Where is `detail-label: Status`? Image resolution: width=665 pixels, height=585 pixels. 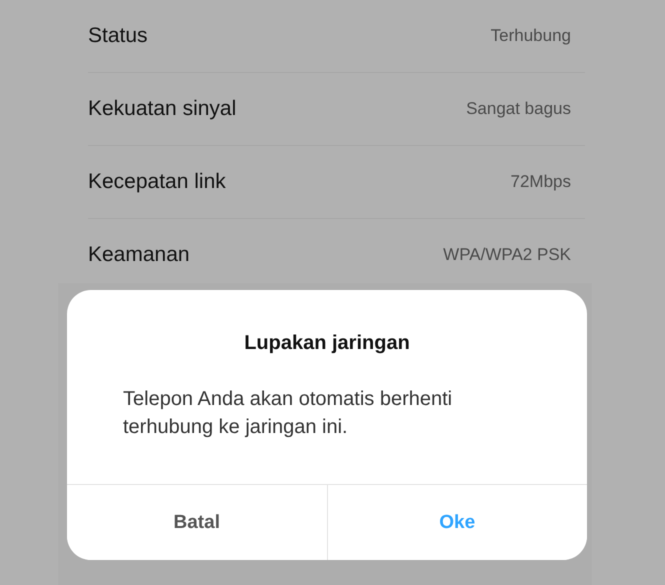
detail-label: Status is located at coordinates (118, 36).